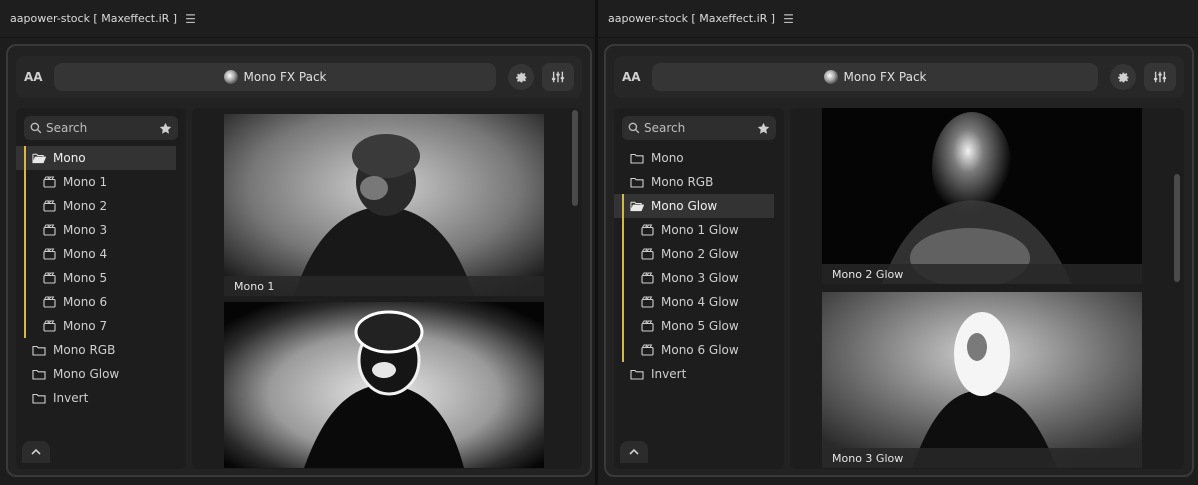 The image size is (1198, 485). I want to click on window-title: aapower-stock [ Maxeffect.iR ], so click(692, 18).